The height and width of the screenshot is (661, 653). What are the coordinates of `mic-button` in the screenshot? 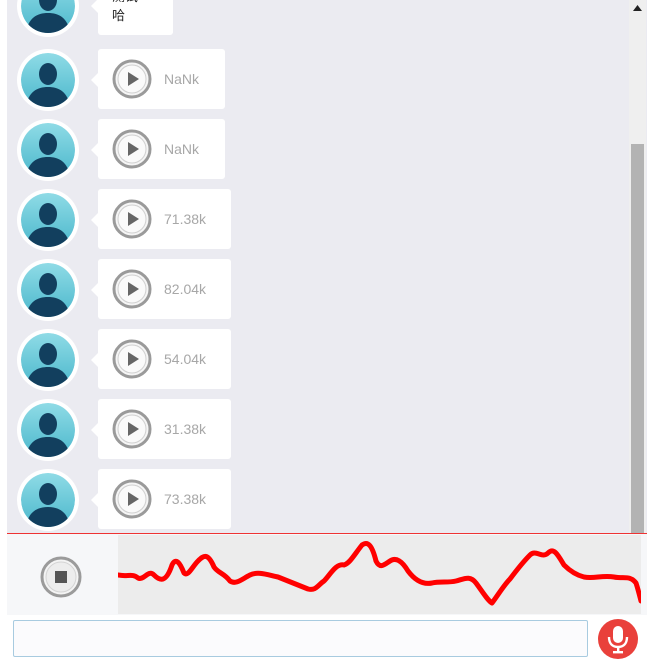 It's located at (618, 639).